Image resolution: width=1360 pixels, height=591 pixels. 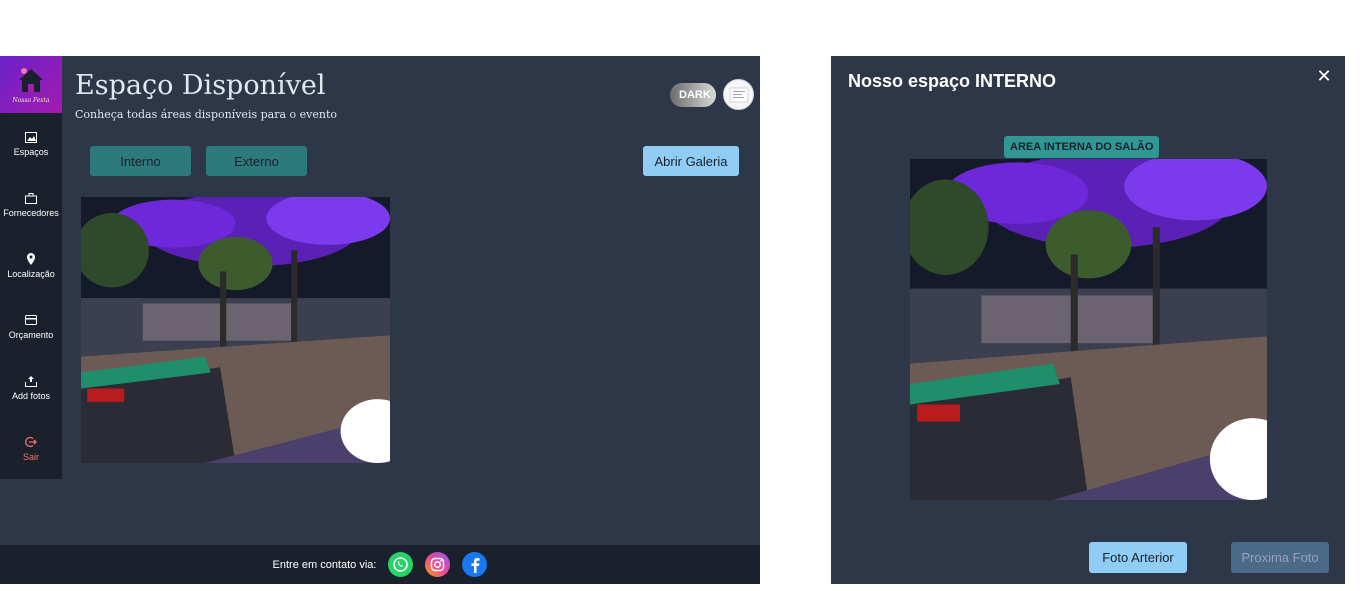 I want to click on briefcase-icon, so click(x=31, y=198).